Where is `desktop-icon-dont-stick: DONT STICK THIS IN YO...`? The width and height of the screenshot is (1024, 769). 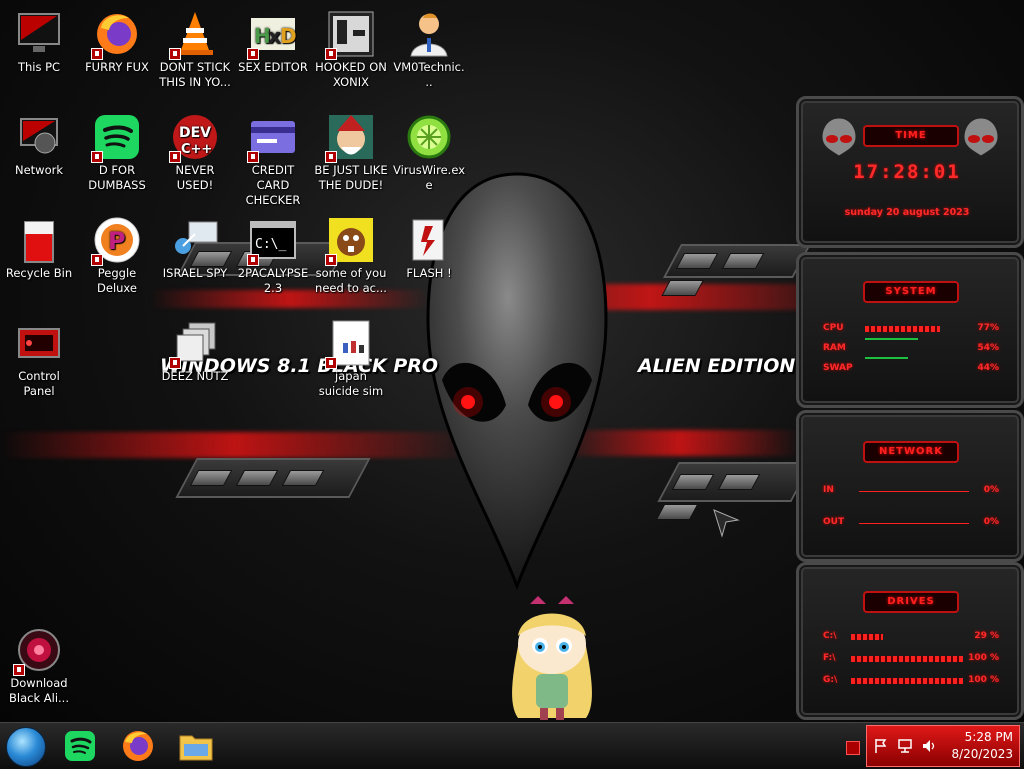 desktop-icon-dont-stick: DONT STICK THIS IN YO... is located at coordinates (195, 47).